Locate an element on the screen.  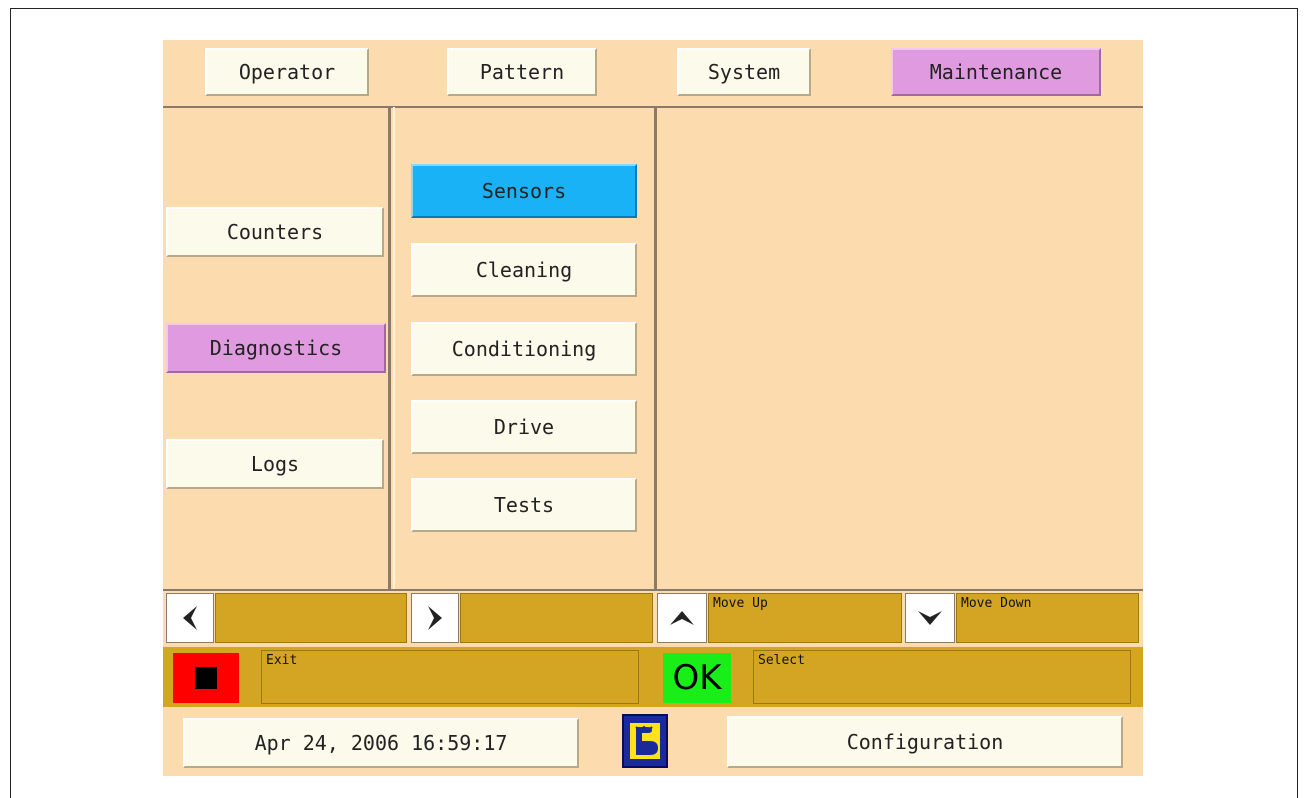
submenu-tests: Tests is located at coordinates (524, 505).